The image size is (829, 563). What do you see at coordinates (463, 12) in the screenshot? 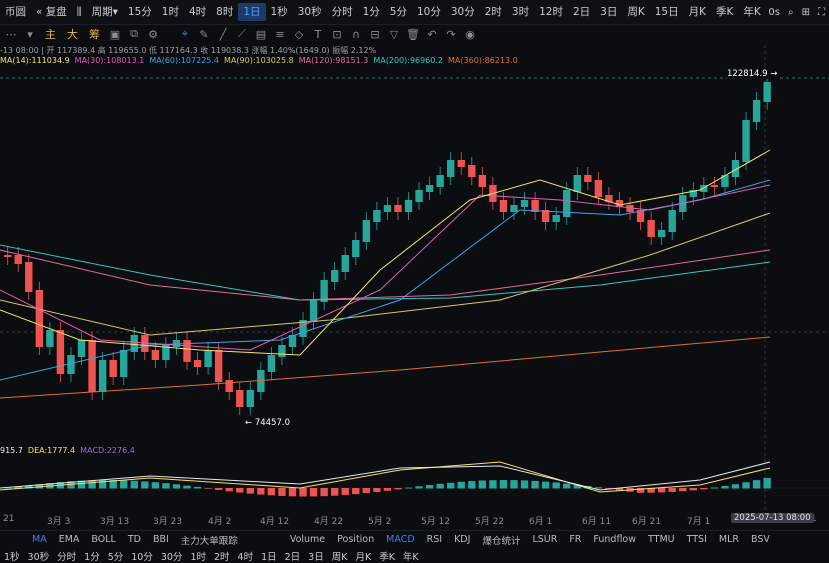
I see `interval-tab: 30分` at bounding box center [463, 12].